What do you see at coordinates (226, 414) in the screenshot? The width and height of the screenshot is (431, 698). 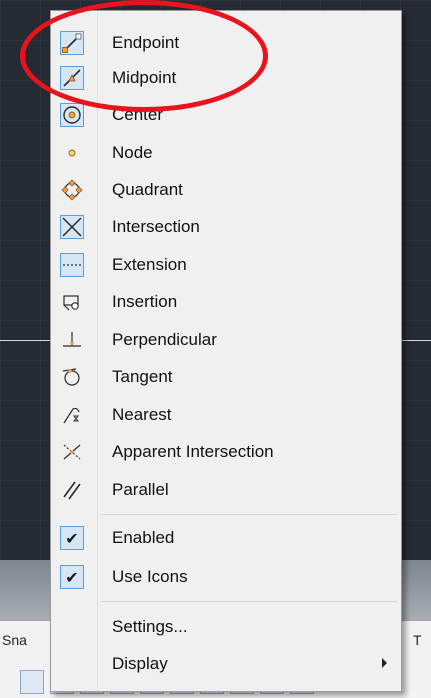 I see `menu-item-nearest: Nearest` at bounding box center [226, 414].